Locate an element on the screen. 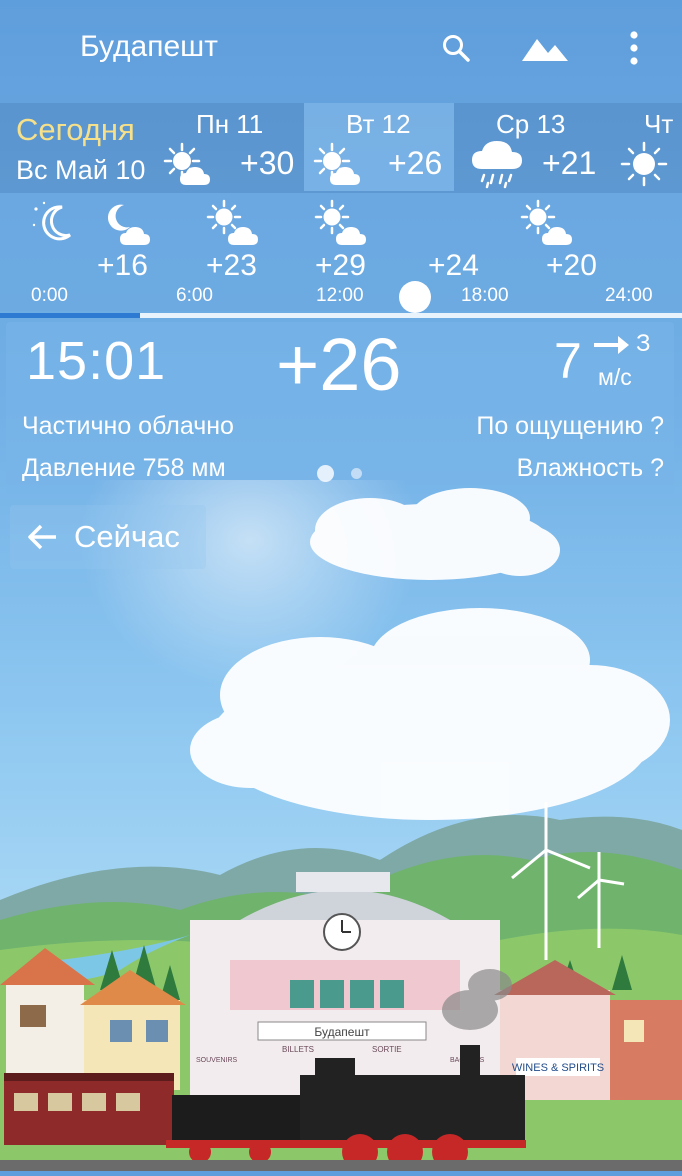 The image size is (682, 1176). sign-billets: BILLETS is located at coordinates (298, 1049).